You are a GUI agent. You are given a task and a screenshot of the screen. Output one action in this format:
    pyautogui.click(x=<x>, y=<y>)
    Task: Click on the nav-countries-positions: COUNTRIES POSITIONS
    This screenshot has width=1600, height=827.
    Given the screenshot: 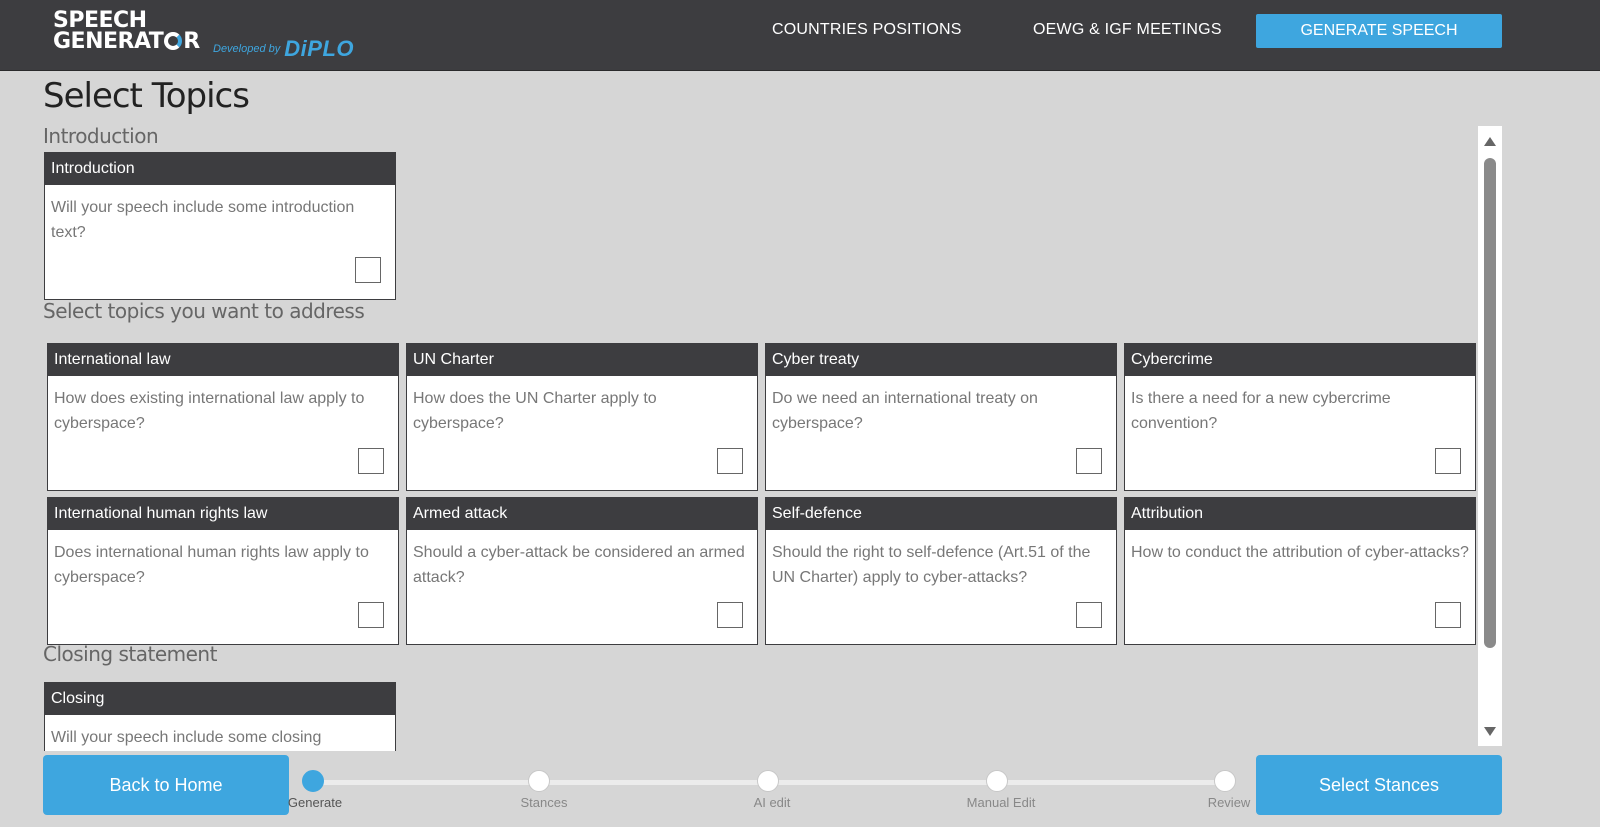 What is the action you would take?
    pyautogui.click(x=867, y=30)
    